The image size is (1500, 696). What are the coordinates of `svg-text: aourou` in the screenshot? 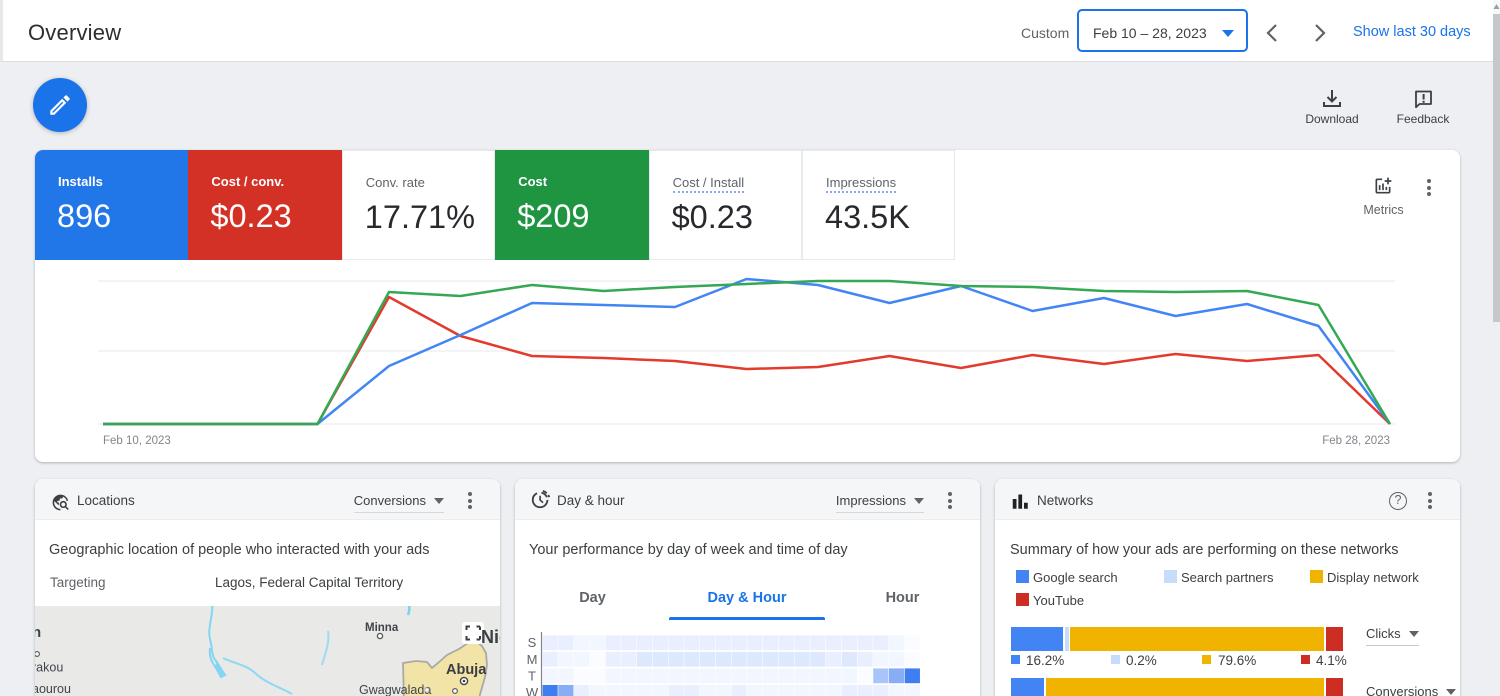 It's located at (53, 689).